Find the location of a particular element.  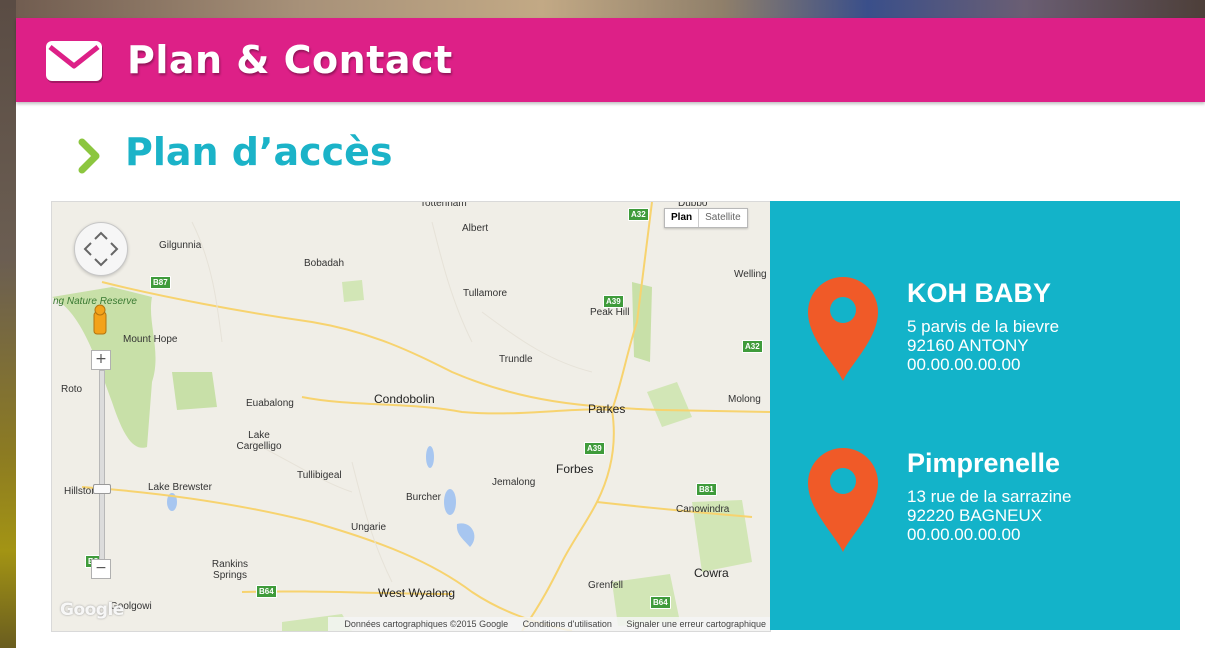

chevron-right-icon is located at coordinates (89, 156).